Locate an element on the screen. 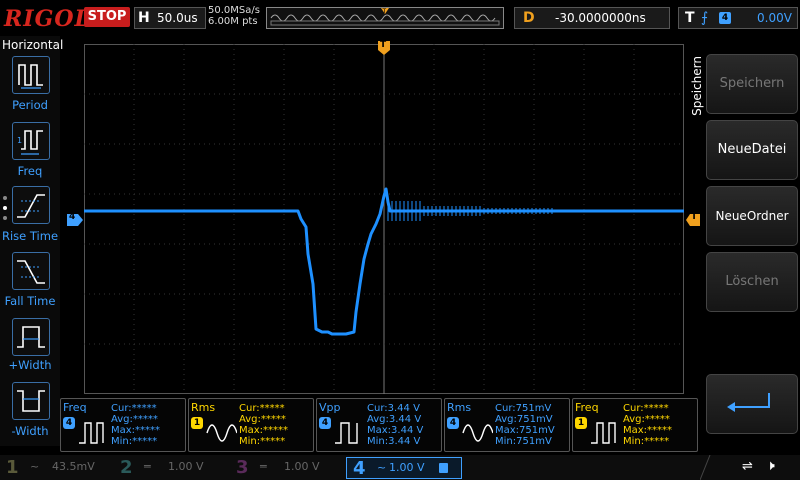 The height and width of the screenshot is (480, 800). positive-width-button is located at coordinates (31, 337).